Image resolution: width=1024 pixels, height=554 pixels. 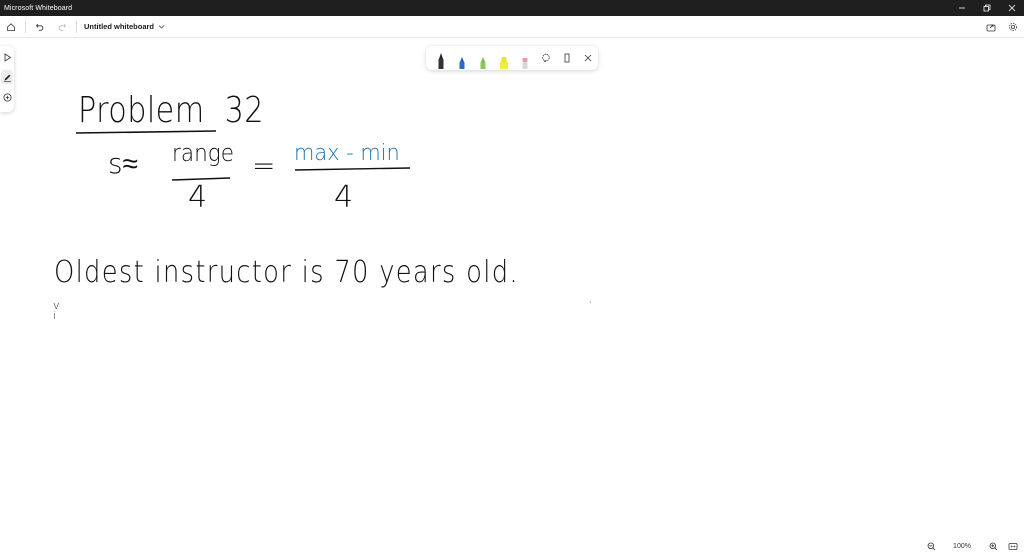 I want to click on range-numerator: range, so click(x=203, y=153).